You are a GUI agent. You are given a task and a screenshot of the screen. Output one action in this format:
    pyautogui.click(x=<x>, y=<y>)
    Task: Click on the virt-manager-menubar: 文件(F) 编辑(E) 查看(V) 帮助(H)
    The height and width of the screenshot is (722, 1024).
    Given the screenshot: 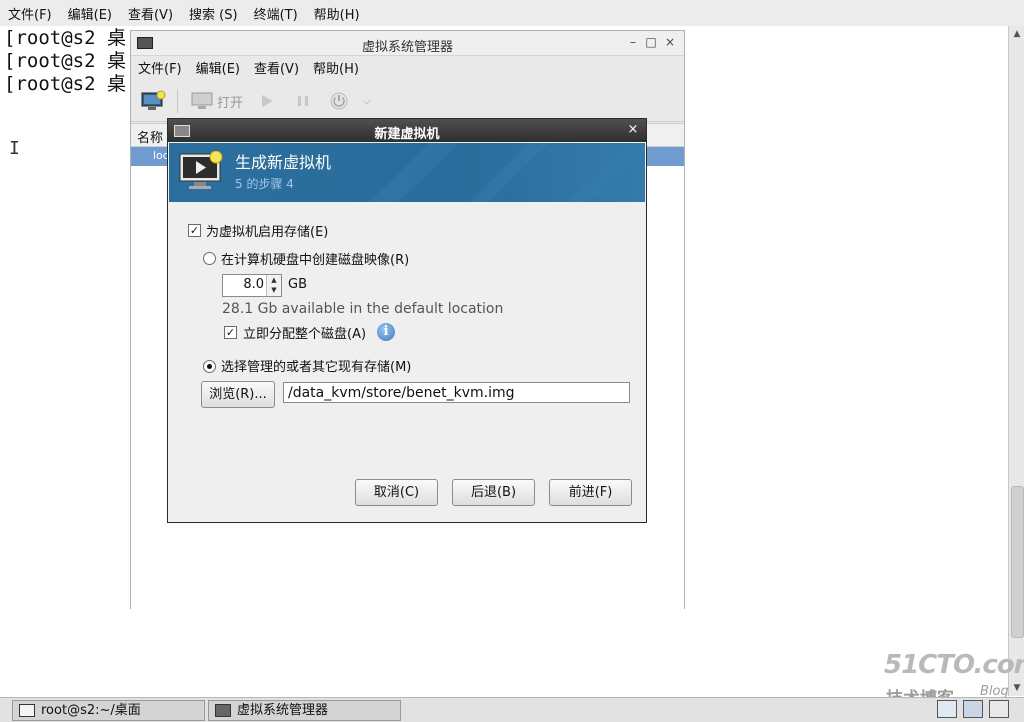 What is the action you would take?
    pyautogui.click(x=407, y=67)
    